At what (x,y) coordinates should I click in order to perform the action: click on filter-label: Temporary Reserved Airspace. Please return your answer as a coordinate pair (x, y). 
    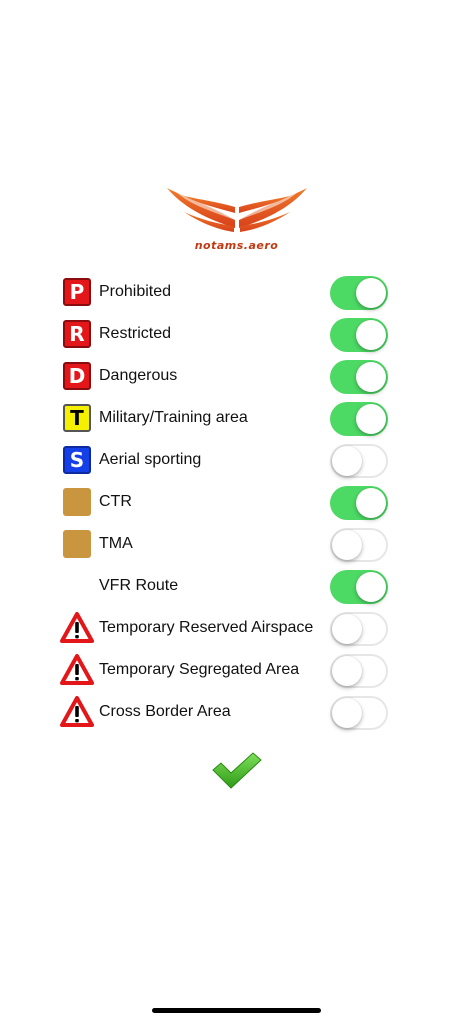
    Looking at the image, I should click on (206, 627).